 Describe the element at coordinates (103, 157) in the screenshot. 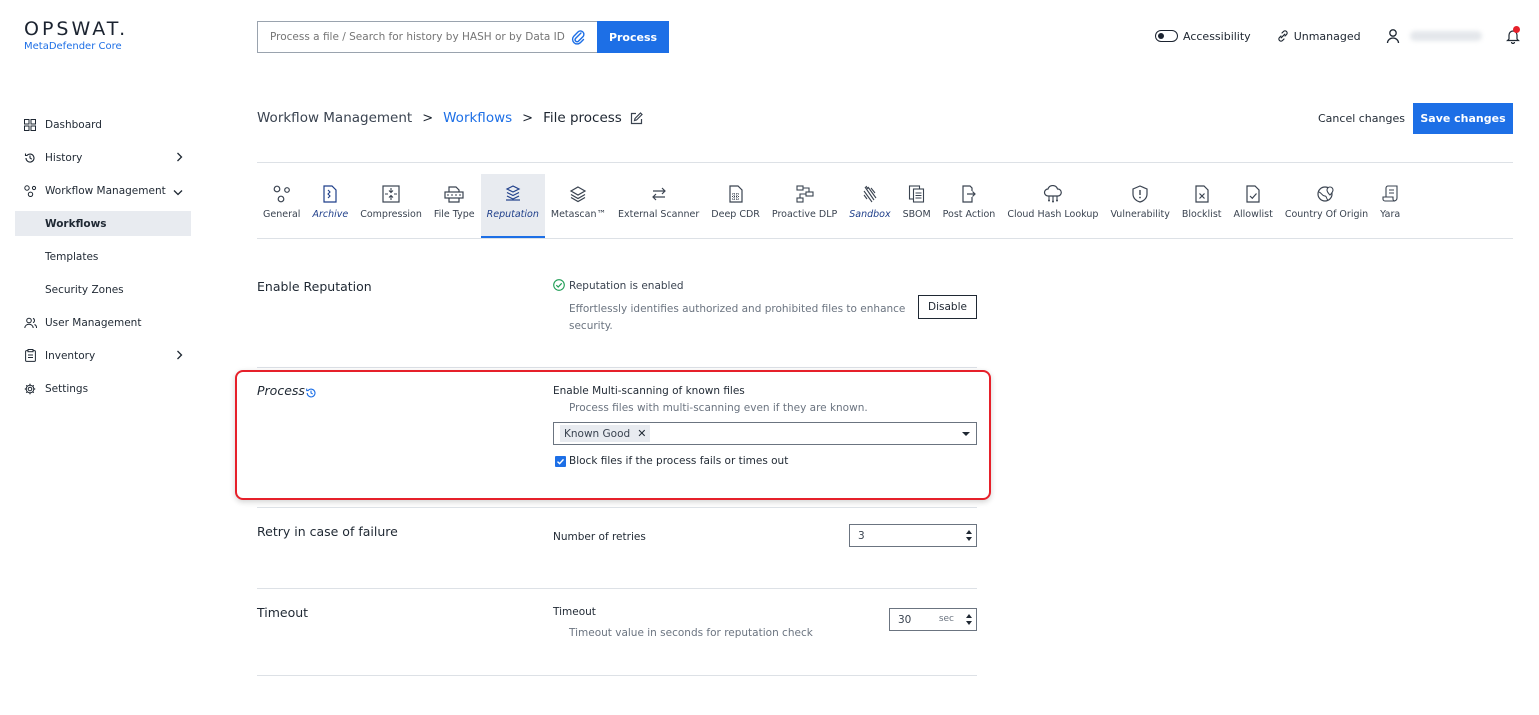

I see `sidebar-item-history: History` at that location.